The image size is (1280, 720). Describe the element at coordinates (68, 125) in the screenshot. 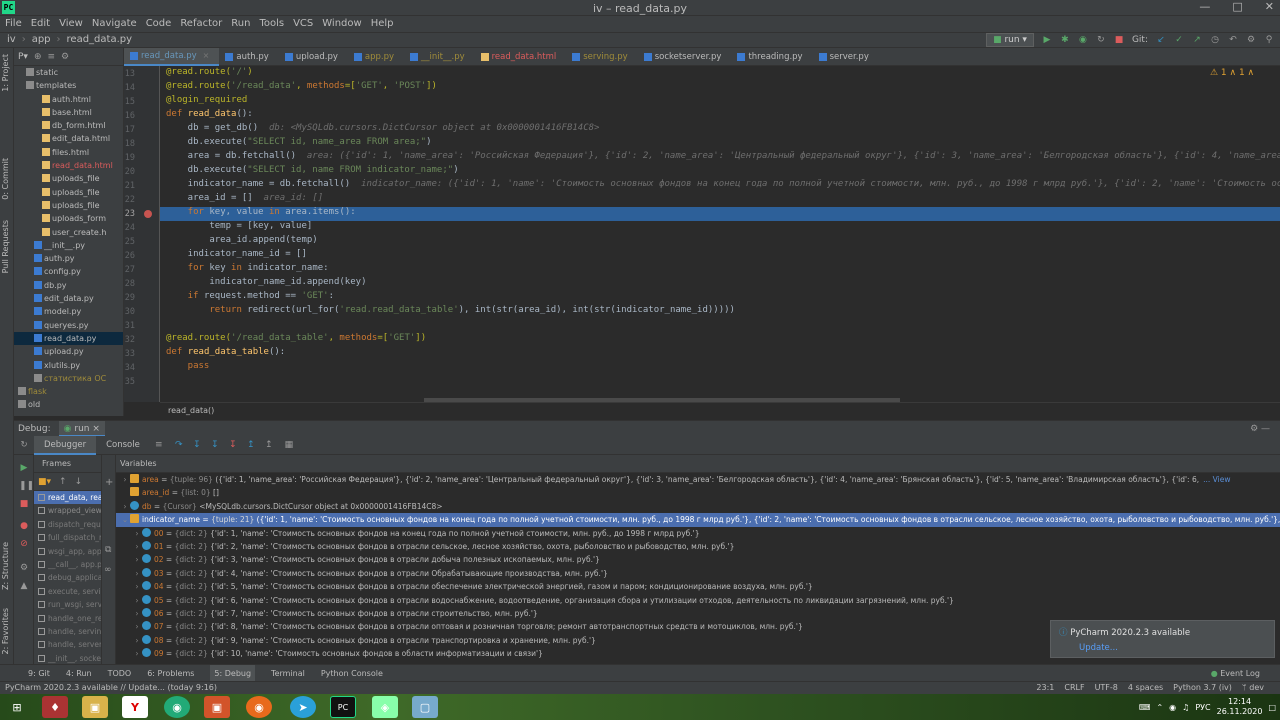

I see `tree-item: db_form.html` at that location.